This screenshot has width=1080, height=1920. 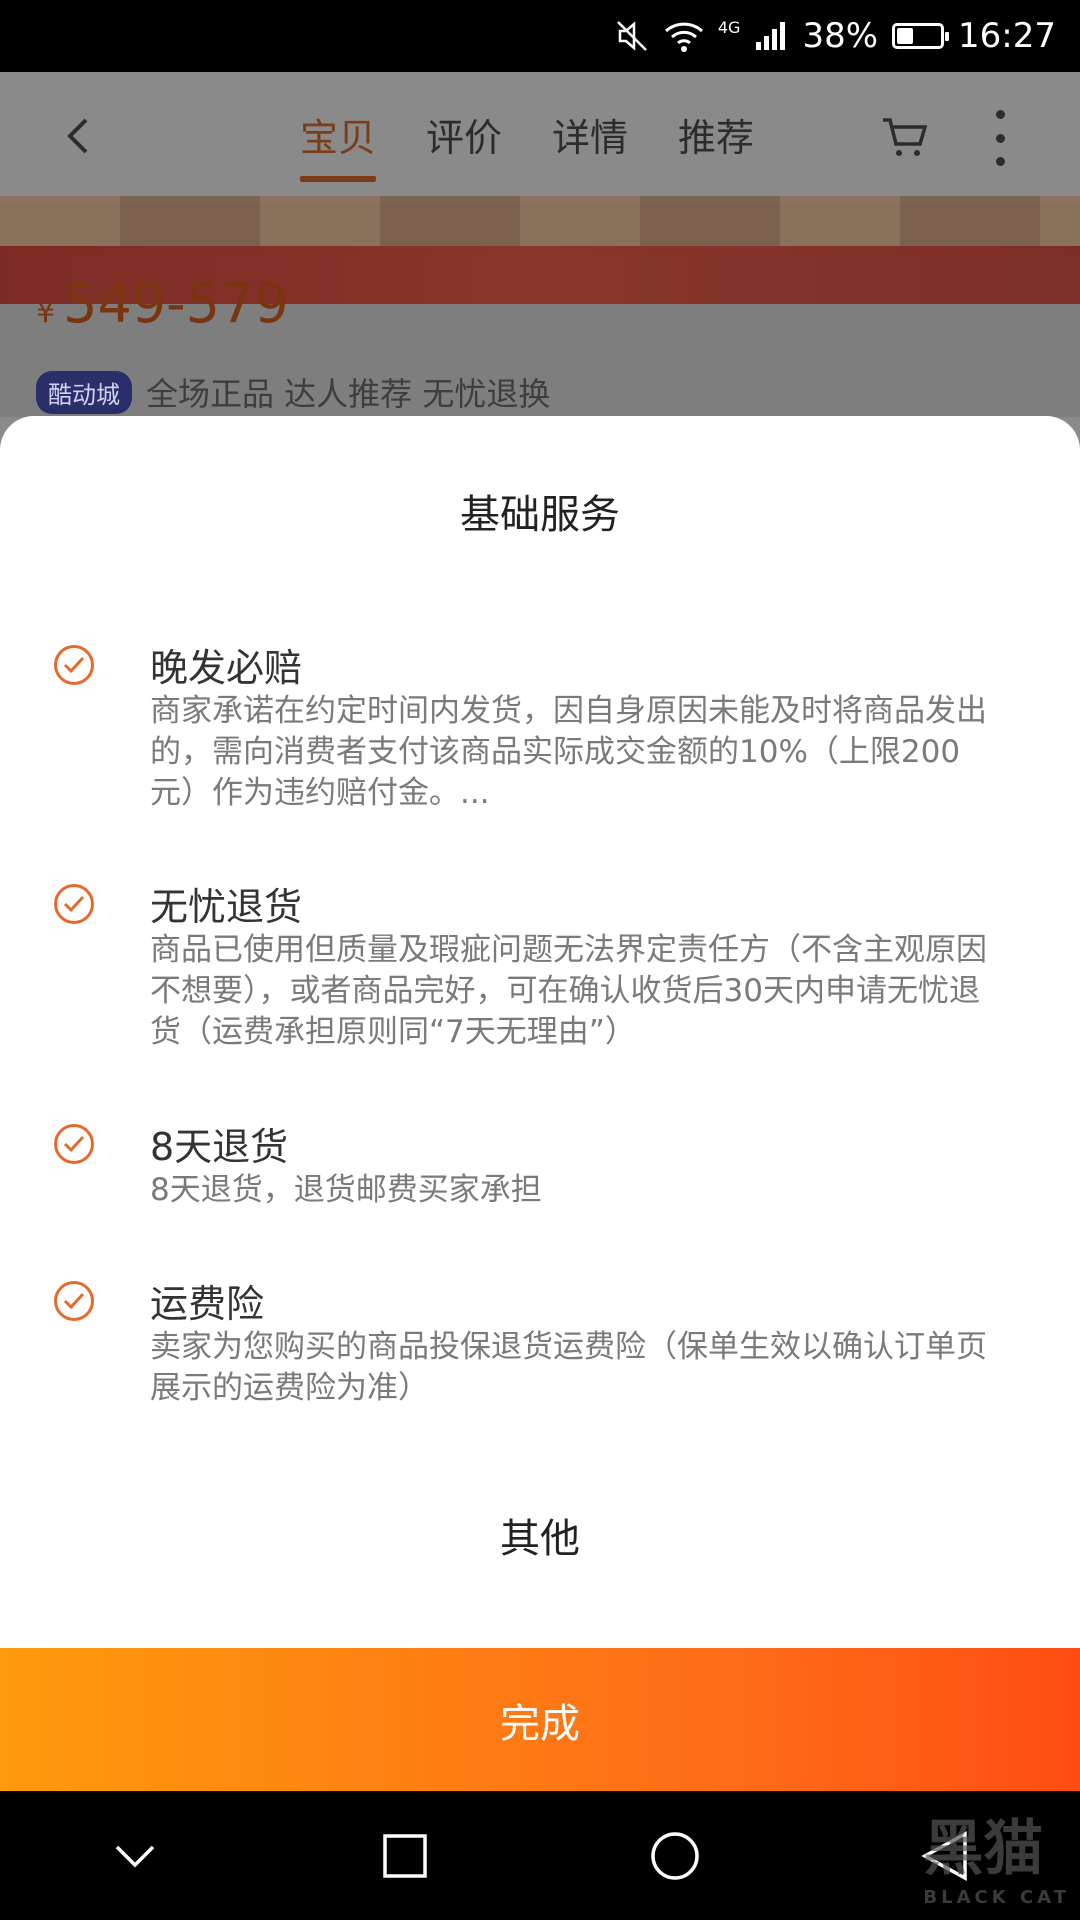 What do you see at coordinates (207, 1304) in the screenshot?
I see `service-title: 运费险` at bounding box center [207, 1304].